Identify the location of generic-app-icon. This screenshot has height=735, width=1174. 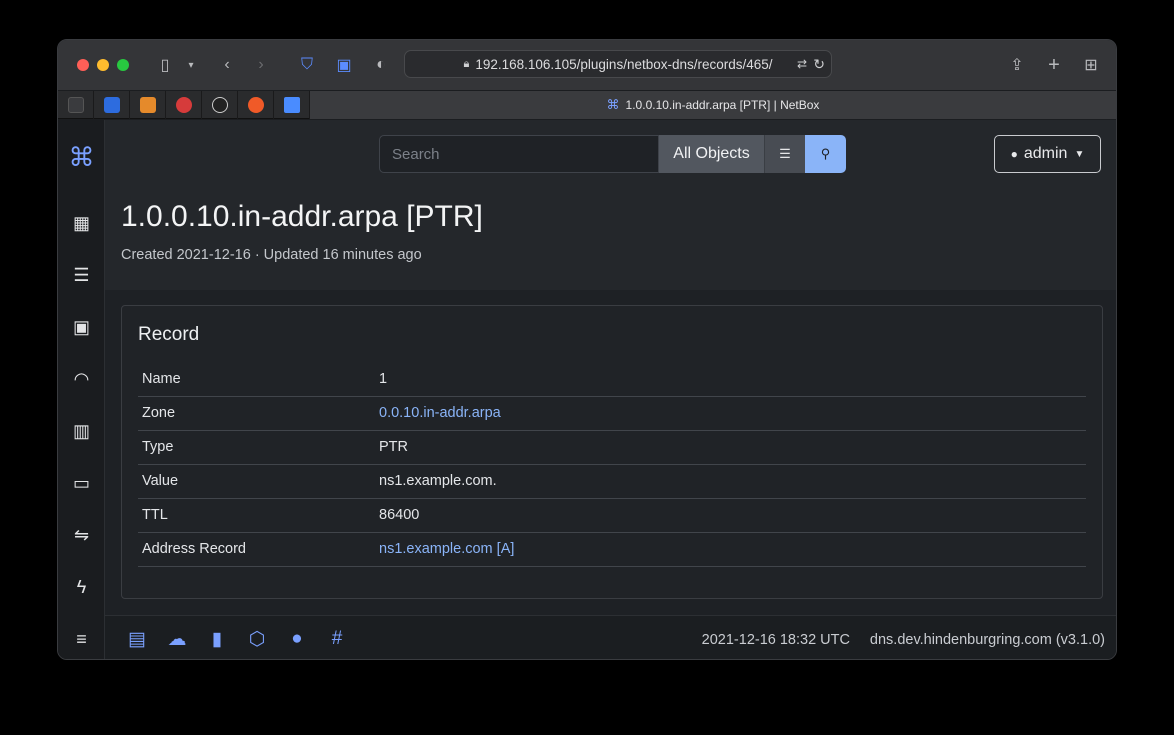
(75, 105).